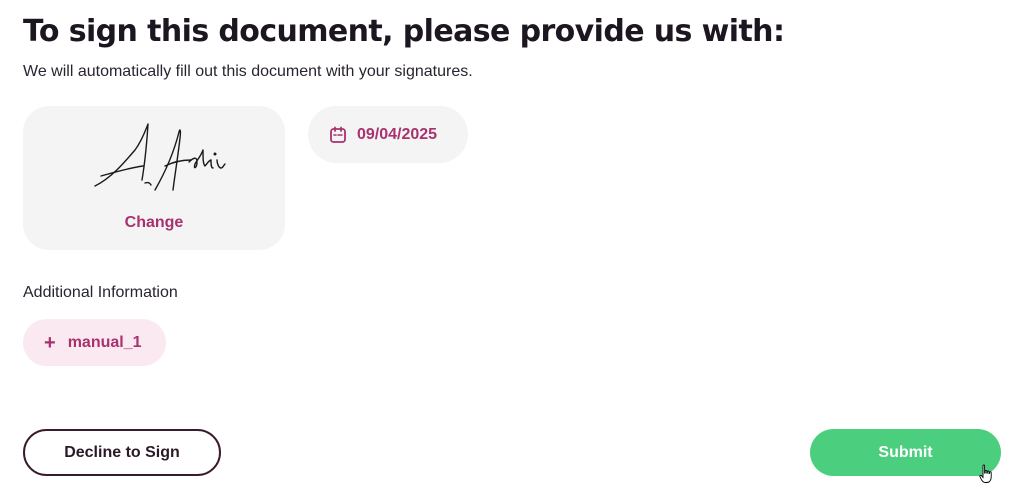 Image resolution: width=1024 pixels, height=496 pixels. Describe the element at coordinates (104, 342) in the screenshot. I see `manual-field-label: manual_1` at that location.